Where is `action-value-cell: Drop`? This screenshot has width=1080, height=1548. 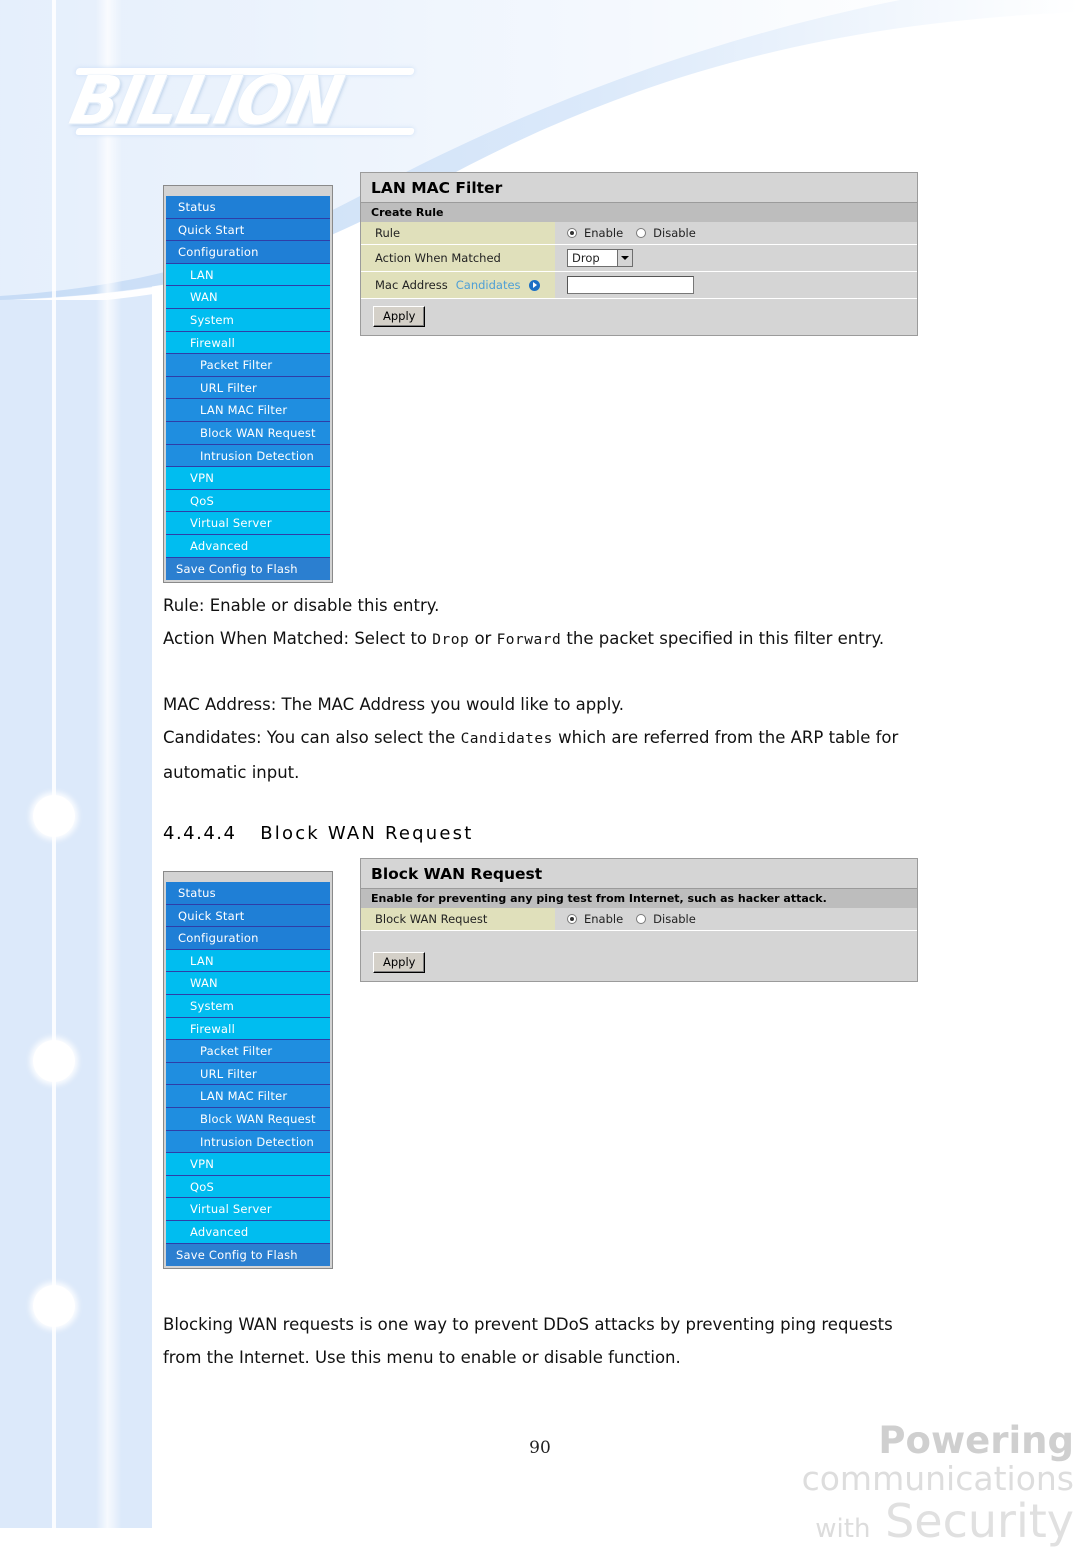
action-value-cell: Drop is located at coordinates (736, 258).